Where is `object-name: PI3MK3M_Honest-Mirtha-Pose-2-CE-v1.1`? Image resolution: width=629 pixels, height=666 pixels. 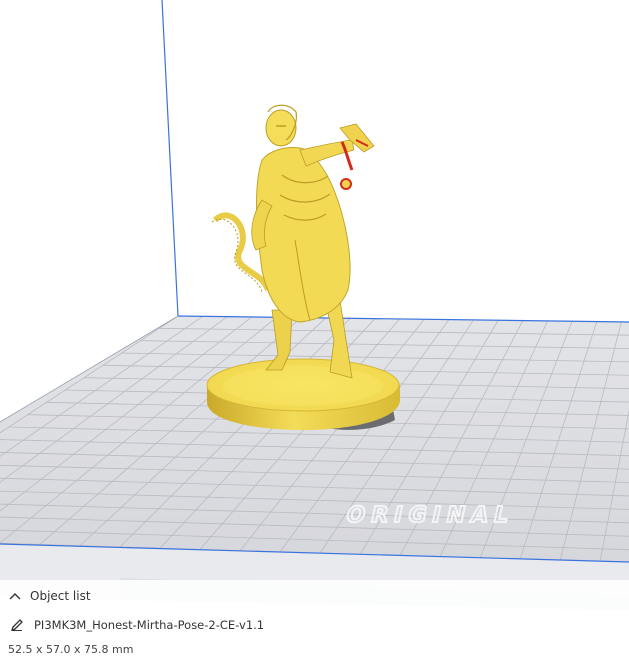
object-name: PI3MK3M_Honest-Mirtha-Pose-2-CE-v1.1 is located at coordinates (149, 625).